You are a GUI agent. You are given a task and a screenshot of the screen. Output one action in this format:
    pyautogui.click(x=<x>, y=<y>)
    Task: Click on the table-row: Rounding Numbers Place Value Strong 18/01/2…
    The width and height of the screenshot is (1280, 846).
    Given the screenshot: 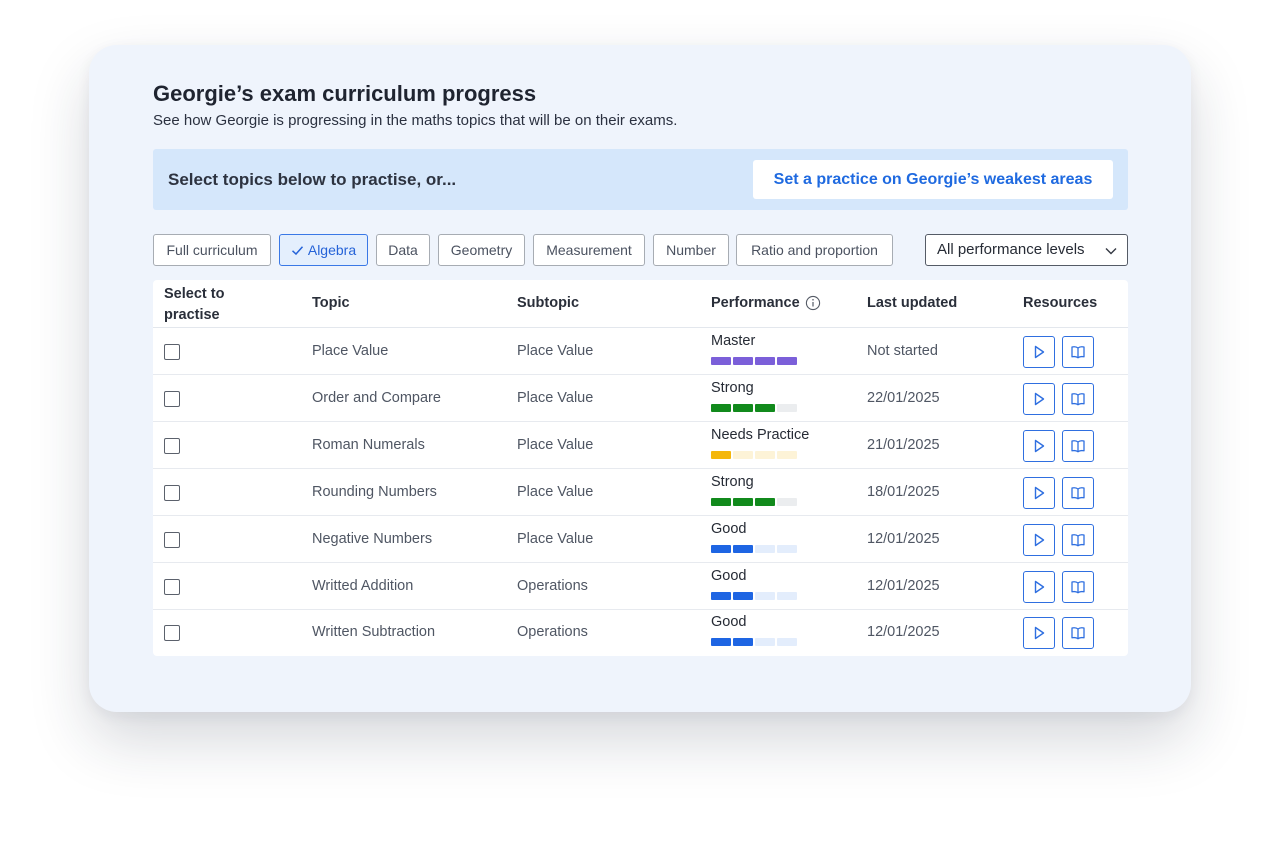 What is the action you would take?
    pyautogui.click(x=640, y=492)
    